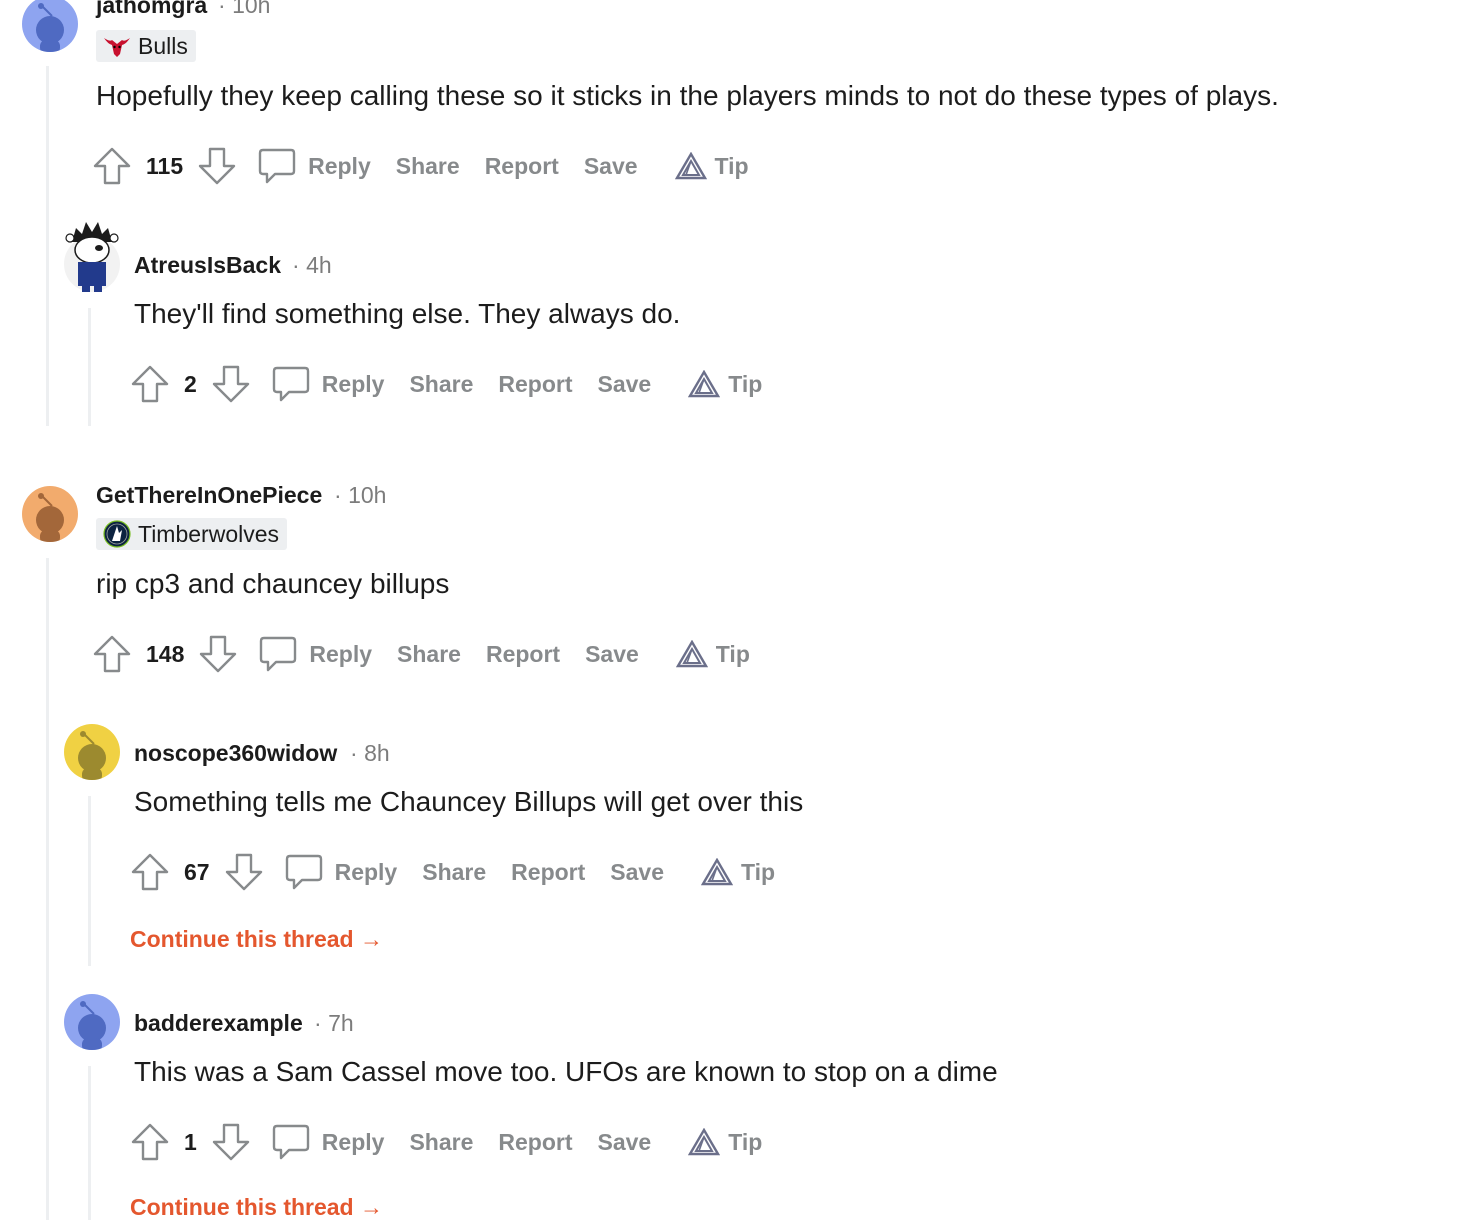 The height and width of the screenshot is (1221, 1476). I want to click on comment-meta: · 4h, so click(312, 265).